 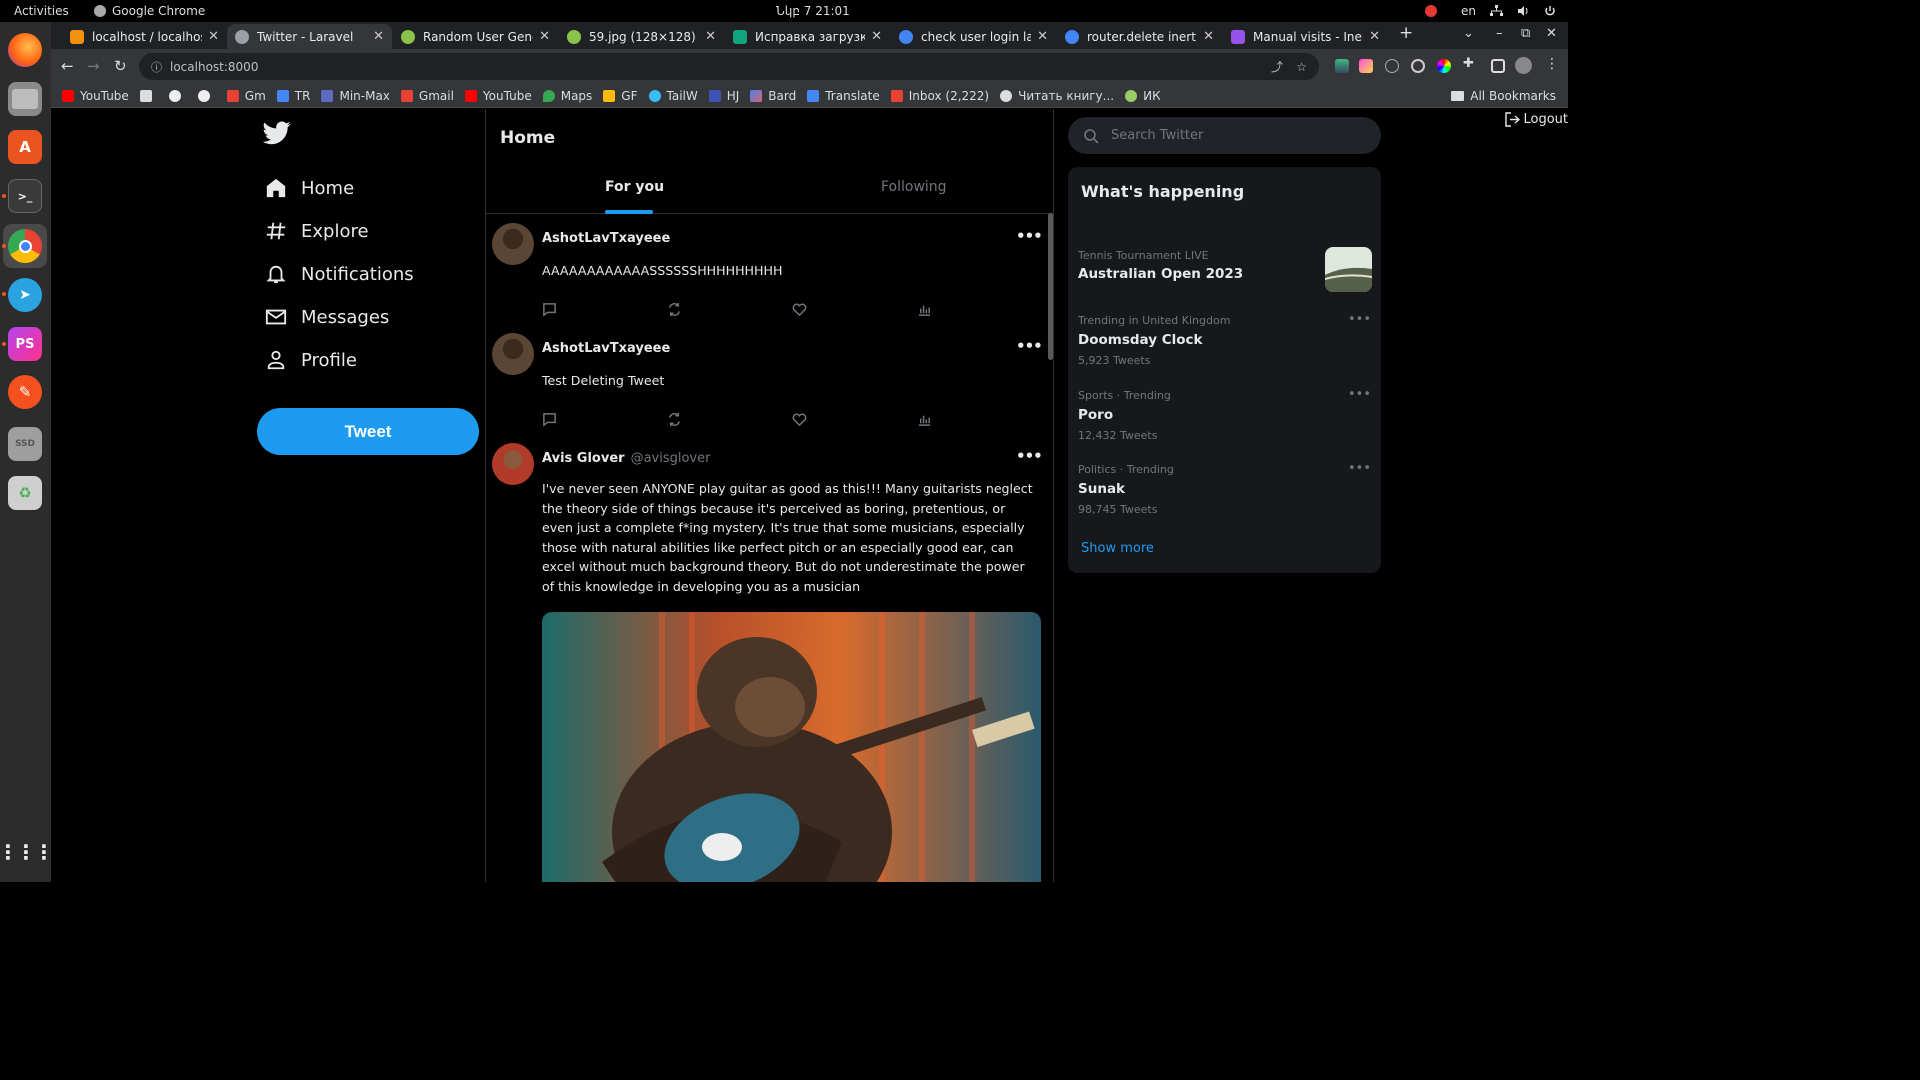 I want to click on close-window-icon: ✕, so click(x=1551, y=33).